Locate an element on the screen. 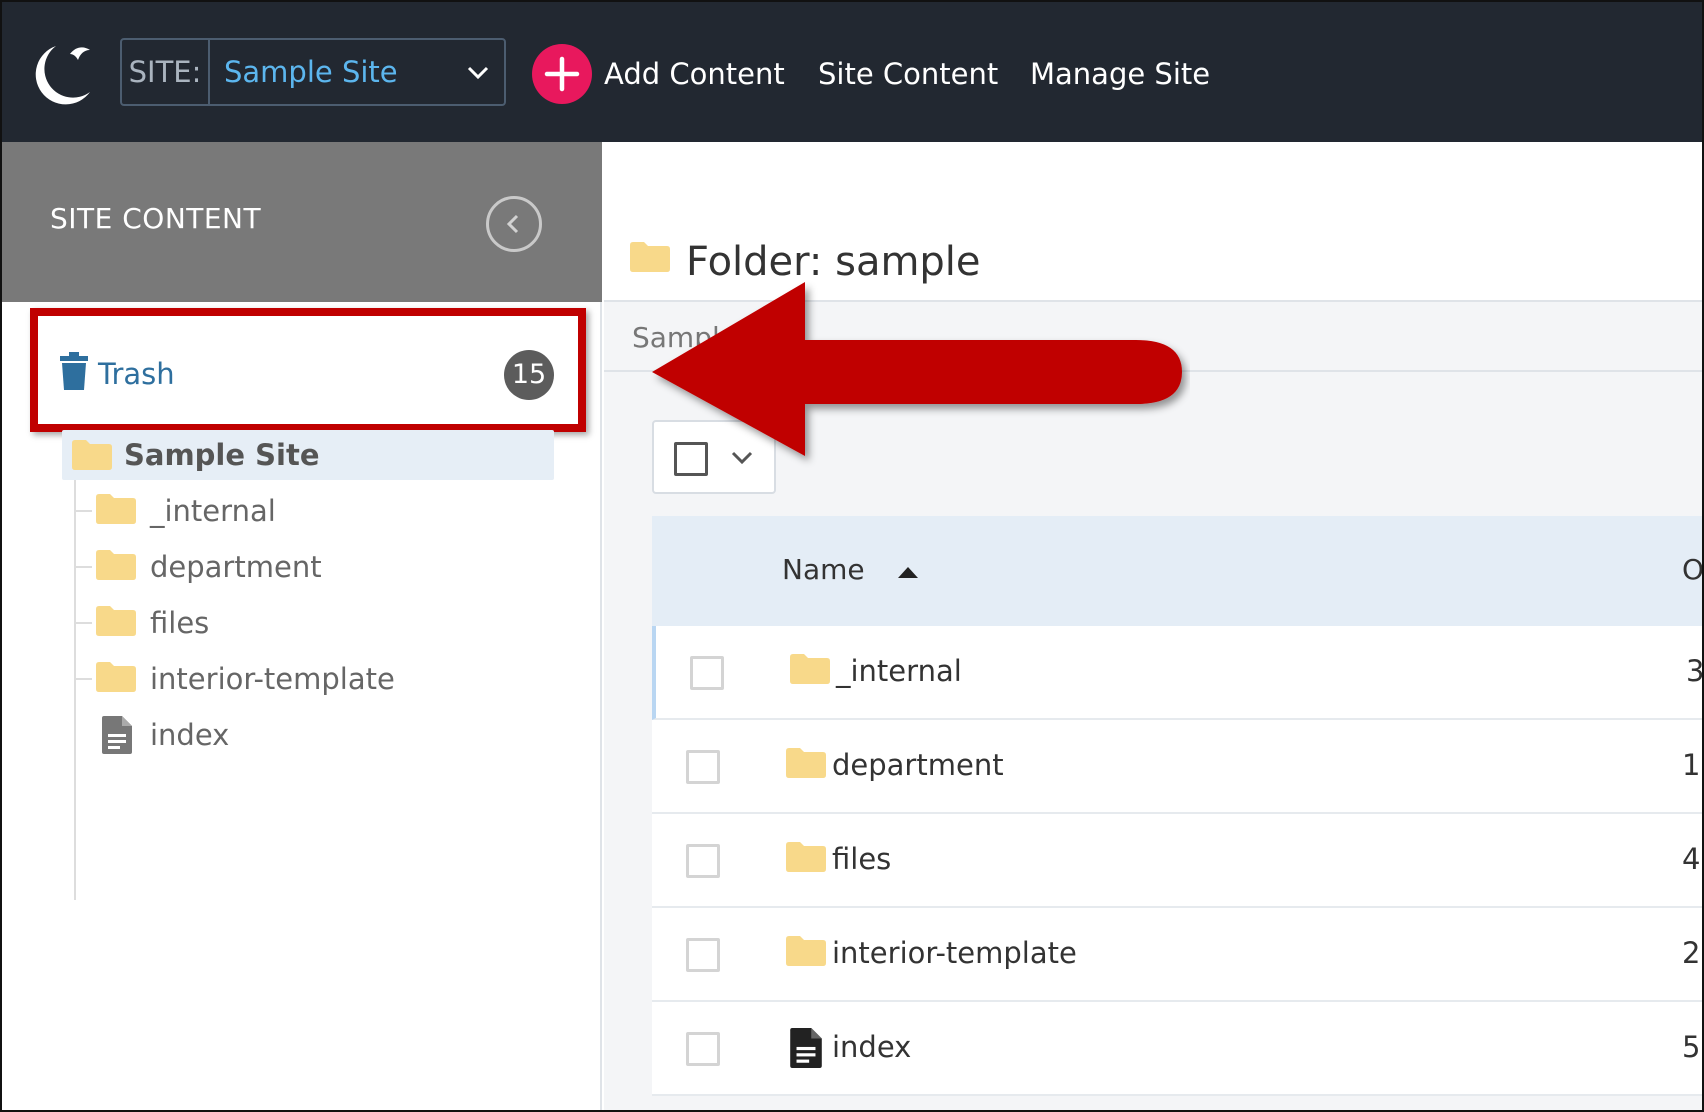 This screenshot has width=1704, height=1112. table-header: Name Or is located at coordinates (1178, 571).